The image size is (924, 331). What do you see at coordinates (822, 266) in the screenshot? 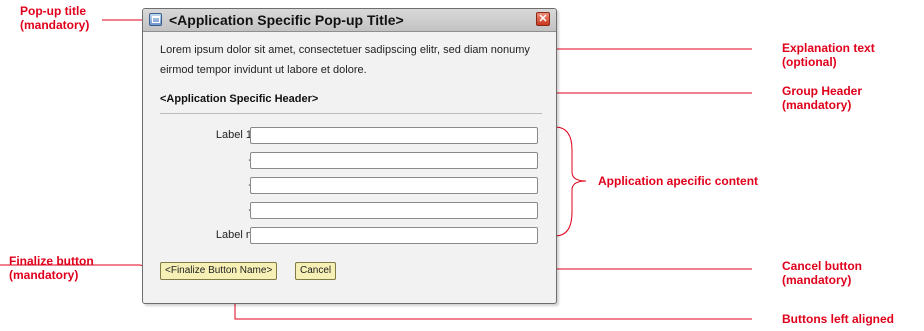
I see `annotation-cancel-line1: Cancel button` at bounding box center [822, 266].